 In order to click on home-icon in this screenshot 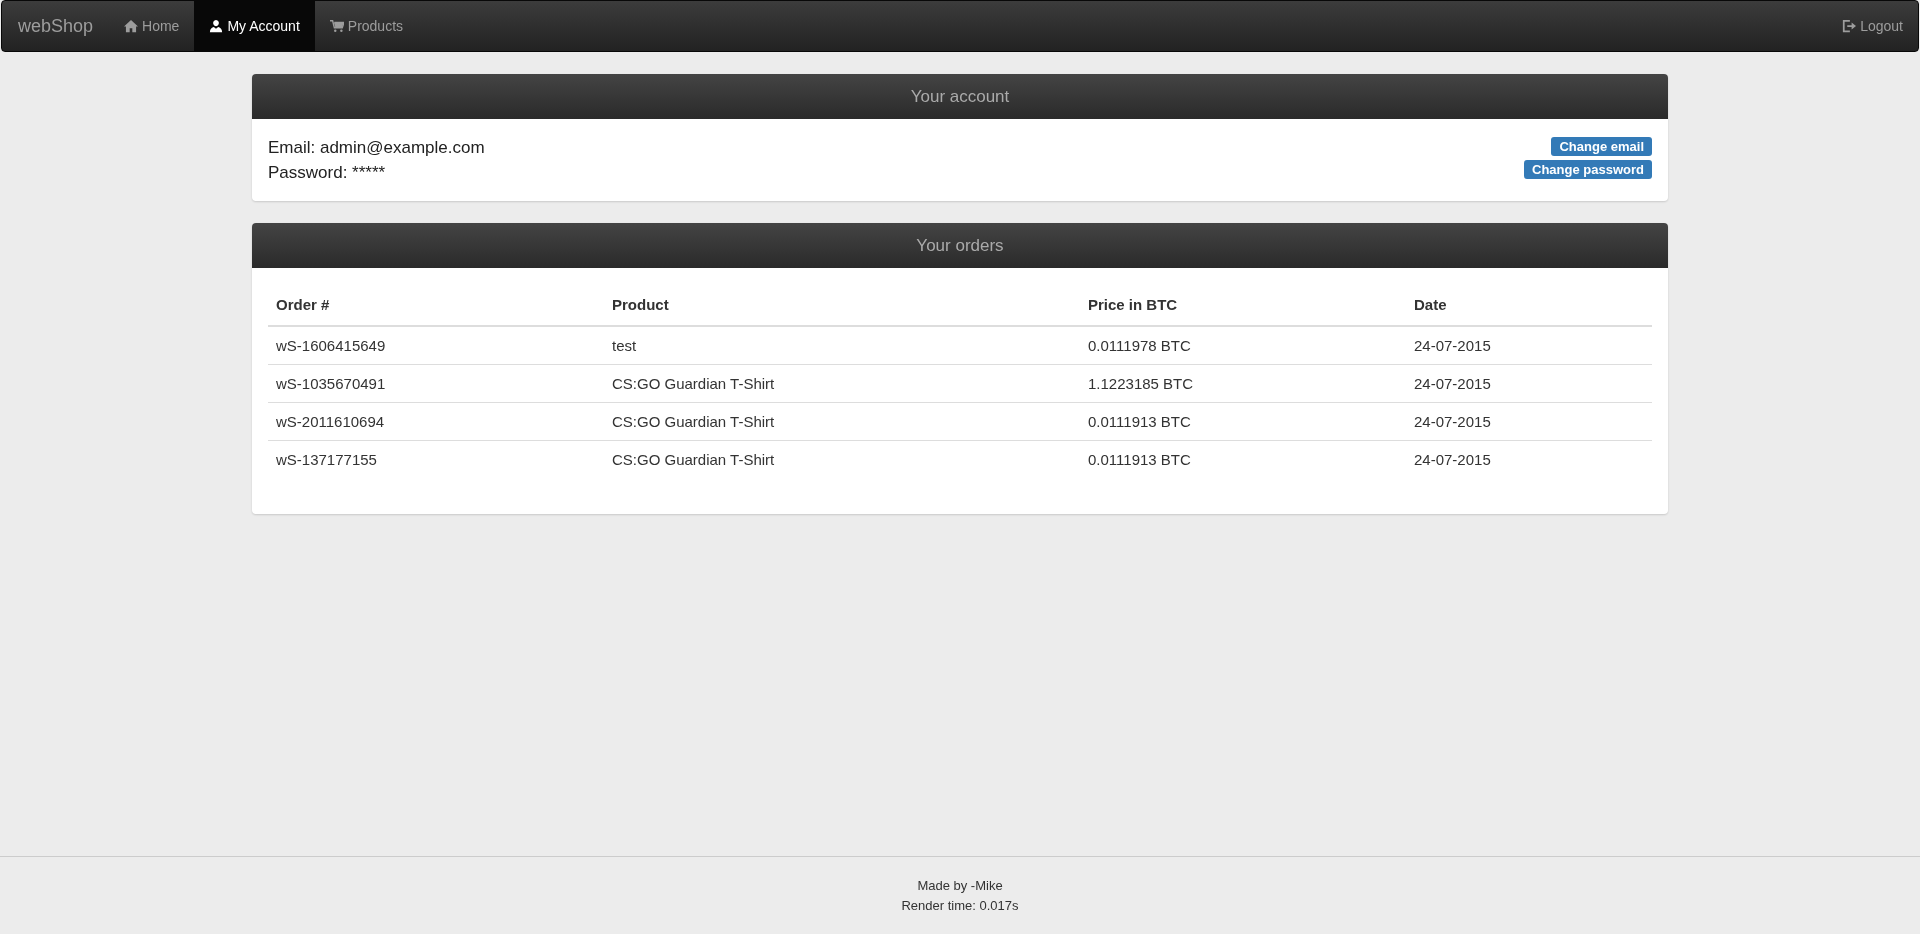, I will do `click(131, 26)`.